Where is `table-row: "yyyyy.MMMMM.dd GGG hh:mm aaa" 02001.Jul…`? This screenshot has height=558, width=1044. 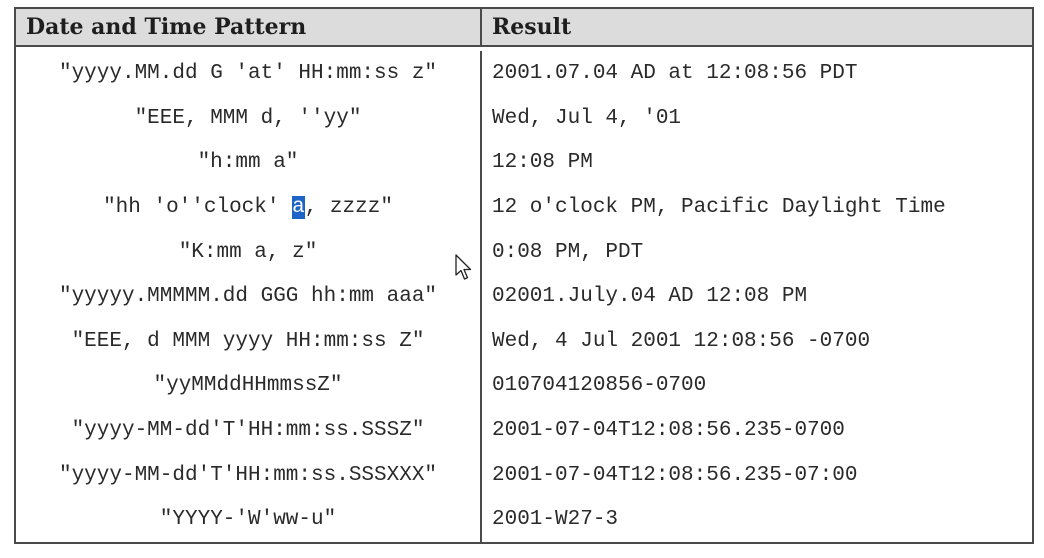 table-row: "yyyyy.MMMMM.dd GGG hh:mm aaa" 02001.Jul… is located at coordinates (524, 297).